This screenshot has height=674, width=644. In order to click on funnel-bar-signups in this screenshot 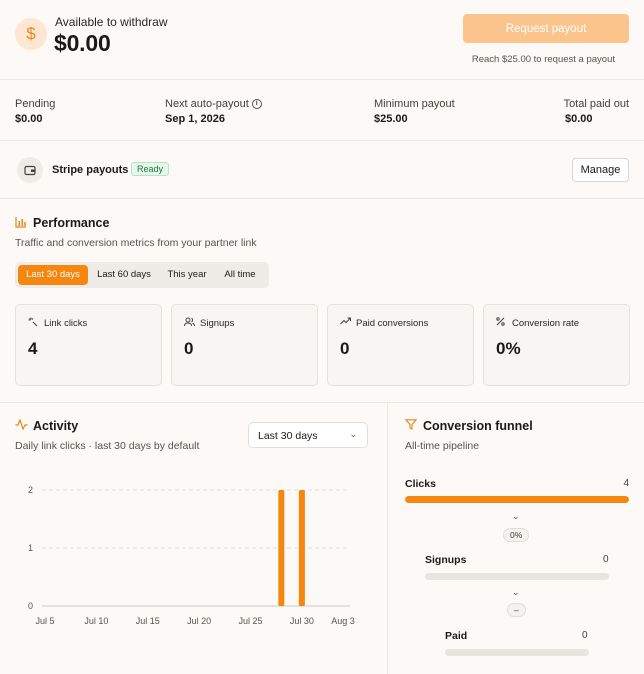, I will do `click(517, 576)`.